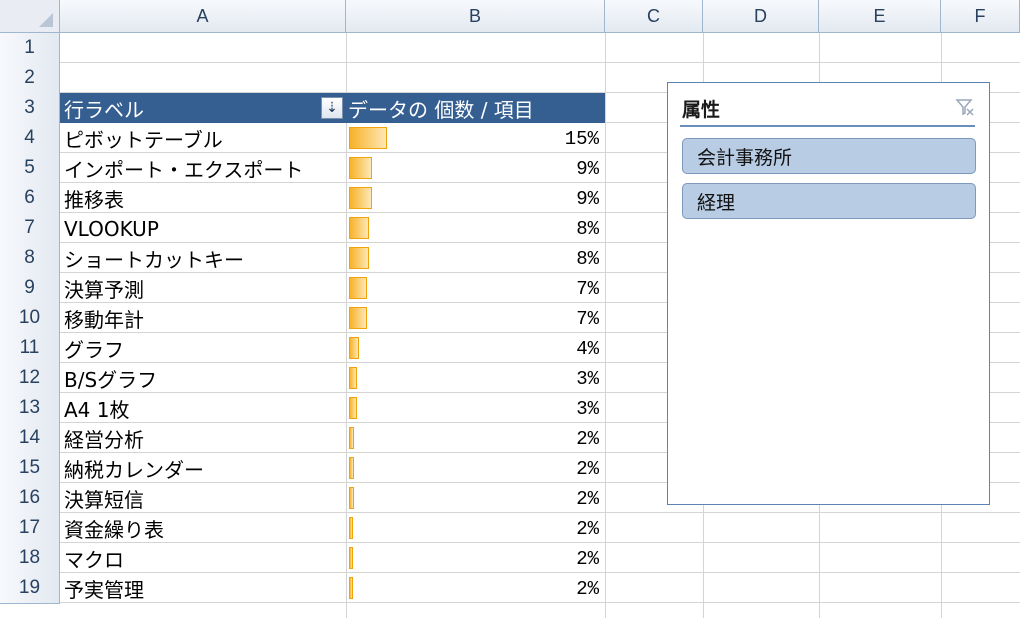 The width and height of the screenshot is (1020, 618). I want to click on clear-filter-icon, so click(965, 107).